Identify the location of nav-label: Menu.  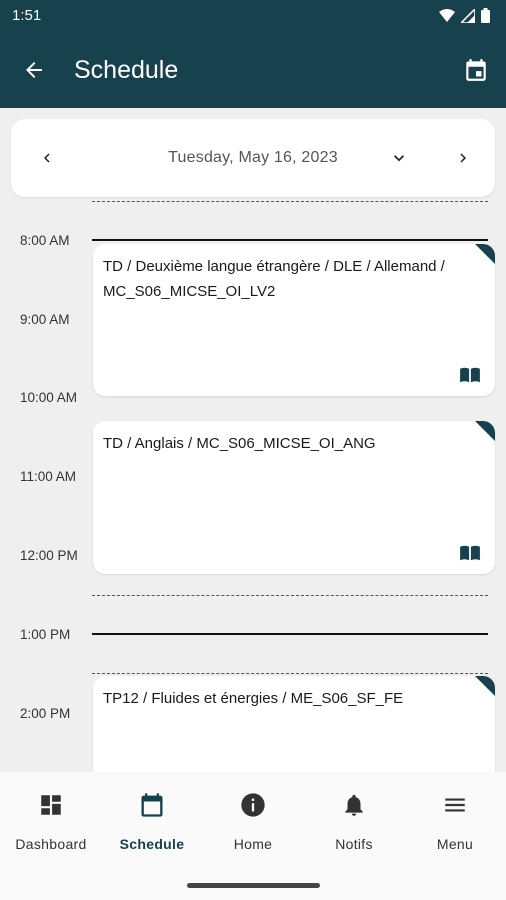
(455, 844).